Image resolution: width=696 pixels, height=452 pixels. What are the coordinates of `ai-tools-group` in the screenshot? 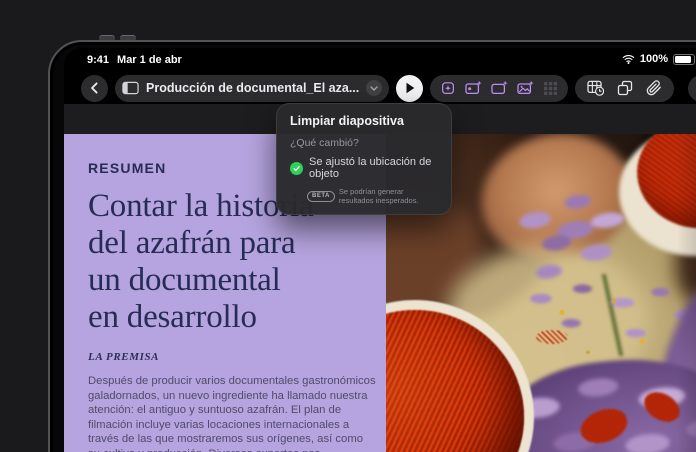 It's located at (499, 88).